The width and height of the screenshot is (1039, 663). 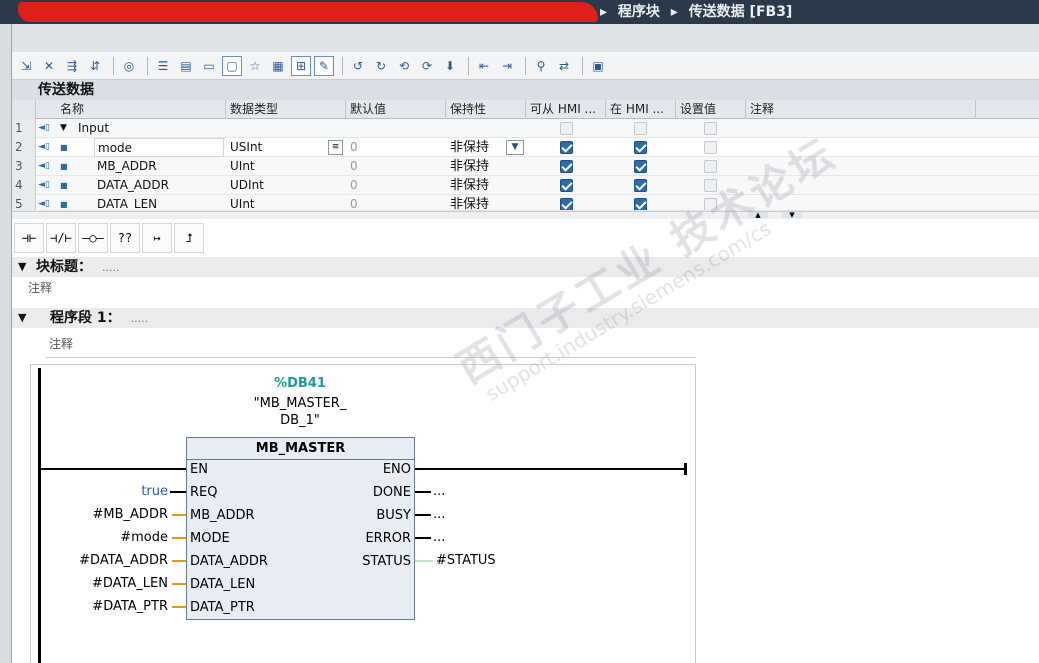 What do you see at coordinates (525, 215) in the screenshot?
I see `interface-splitter: ▲ ▼` at bounding box center [525, 215].